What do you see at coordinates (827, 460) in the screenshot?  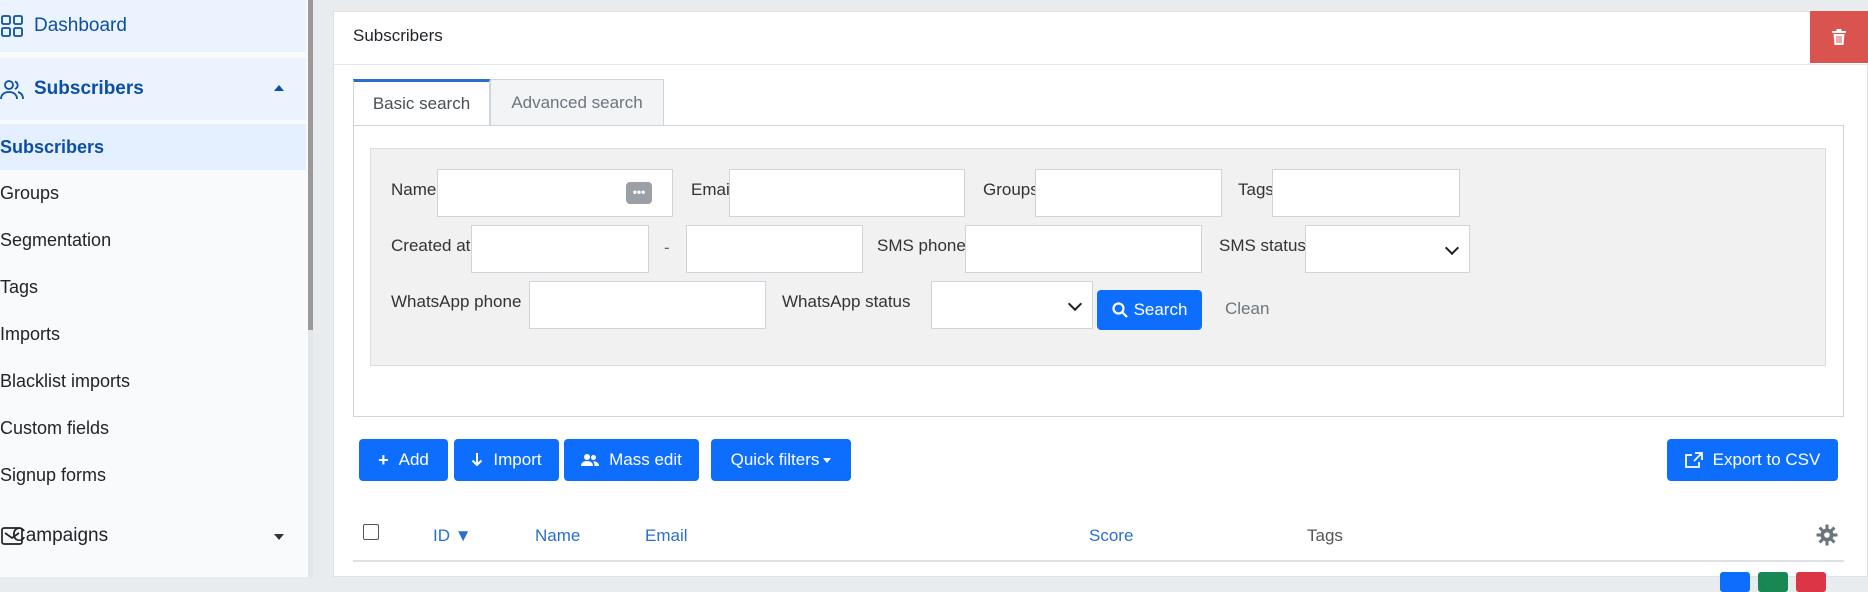 I see `caret-down-icon` at bounding box center [827, 460].